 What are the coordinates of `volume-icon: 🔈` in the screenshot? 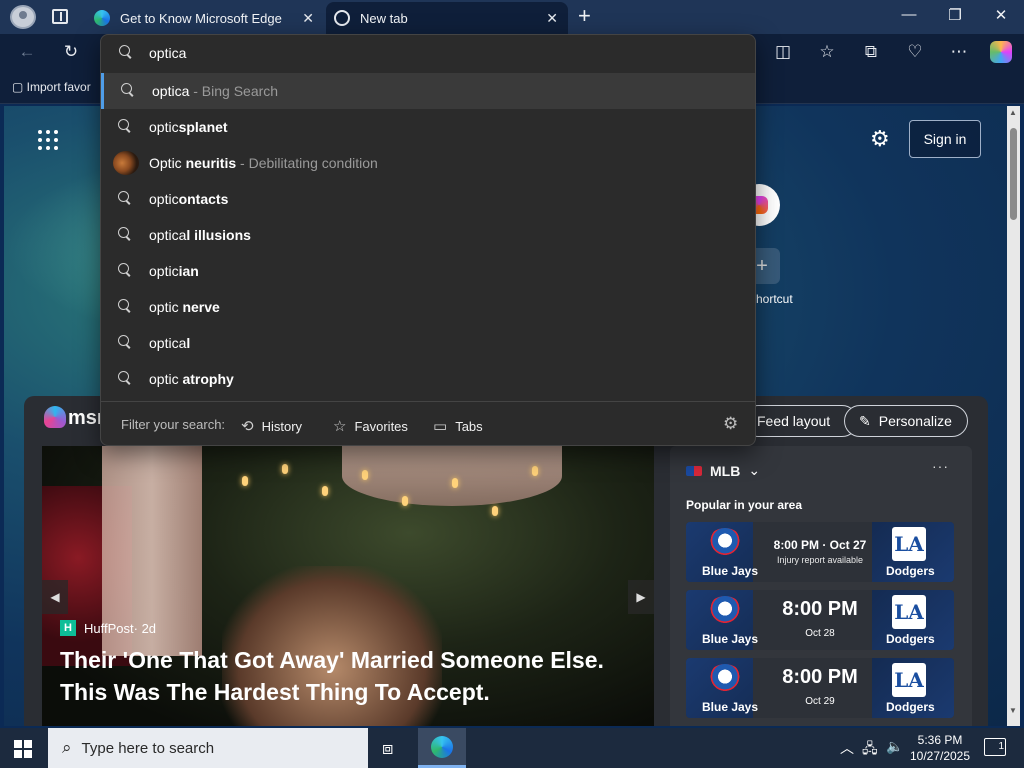 It's located at (894, 746).